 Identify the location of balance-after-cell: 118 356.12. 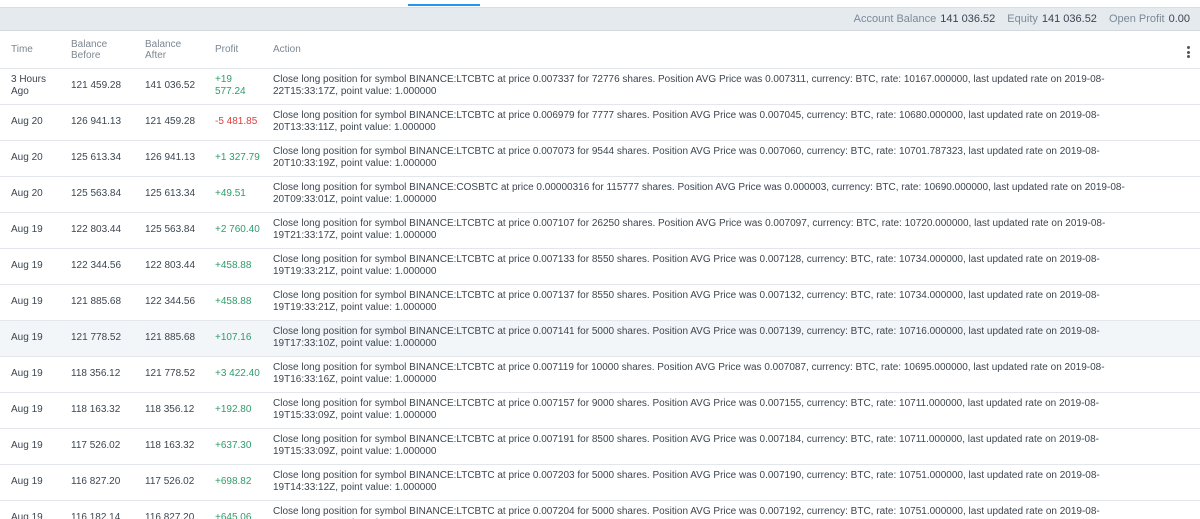
(169, 410).